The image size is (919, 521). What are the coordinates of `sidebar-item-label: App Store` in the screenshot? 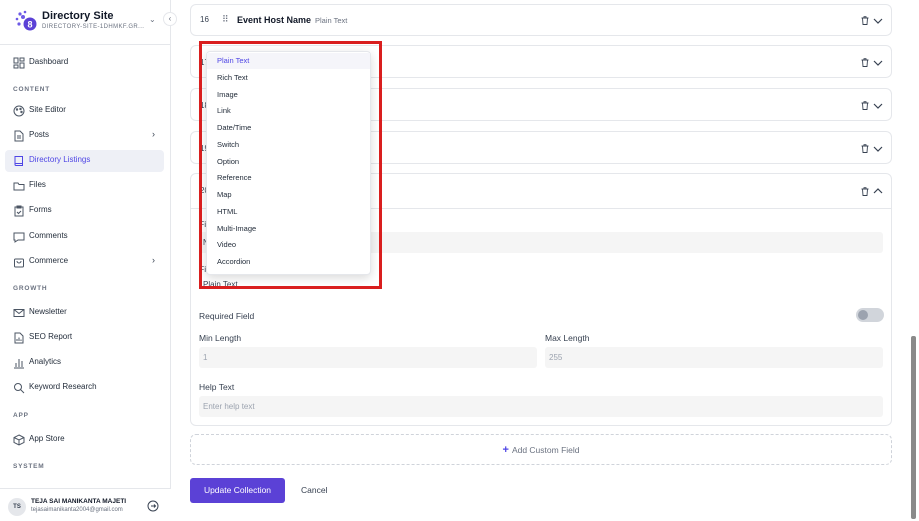 It's located at (47, 438).